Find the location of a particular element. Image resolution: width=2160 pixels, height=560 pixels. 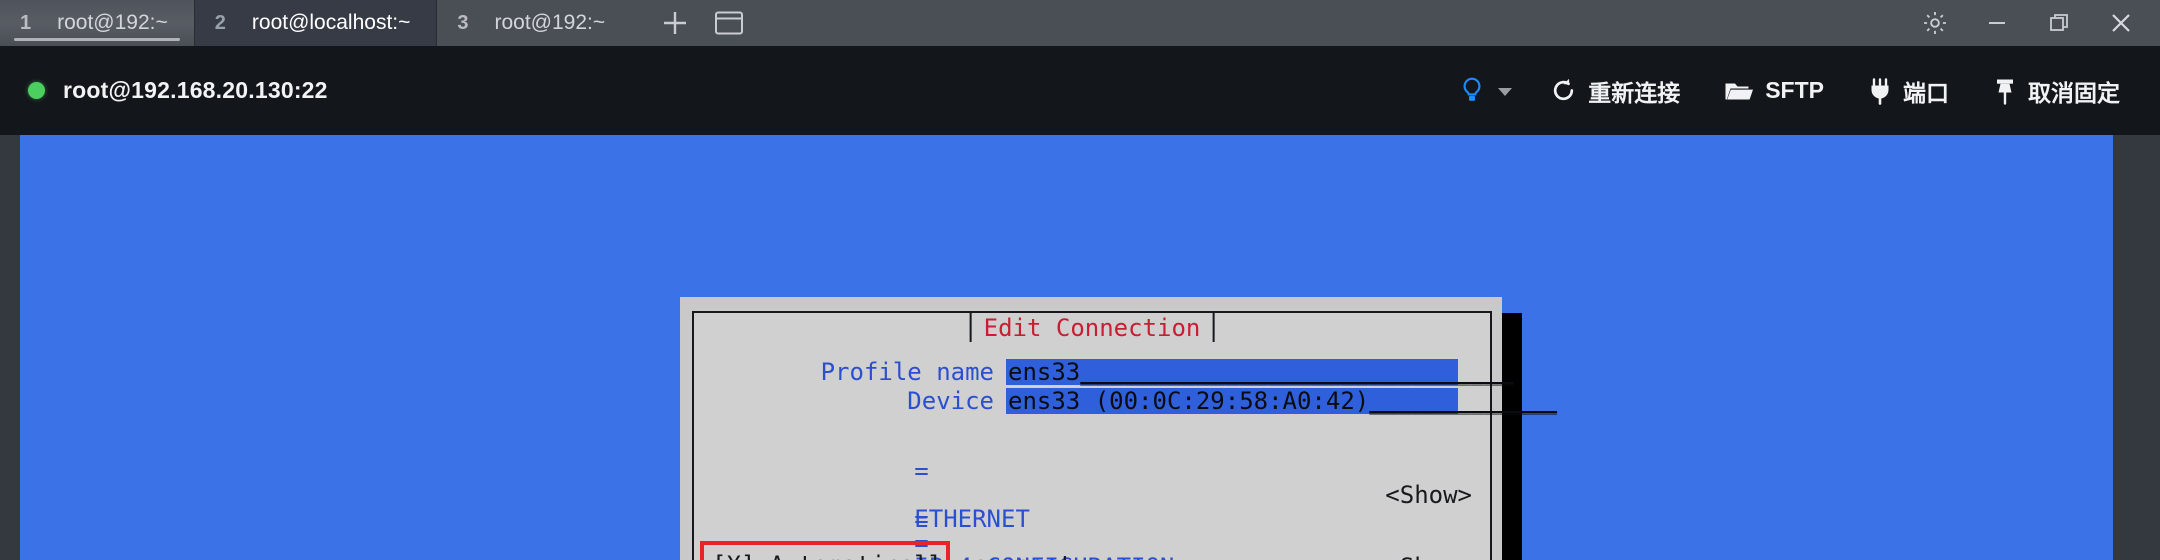

window-controls is located at coordinates (2032, 23).